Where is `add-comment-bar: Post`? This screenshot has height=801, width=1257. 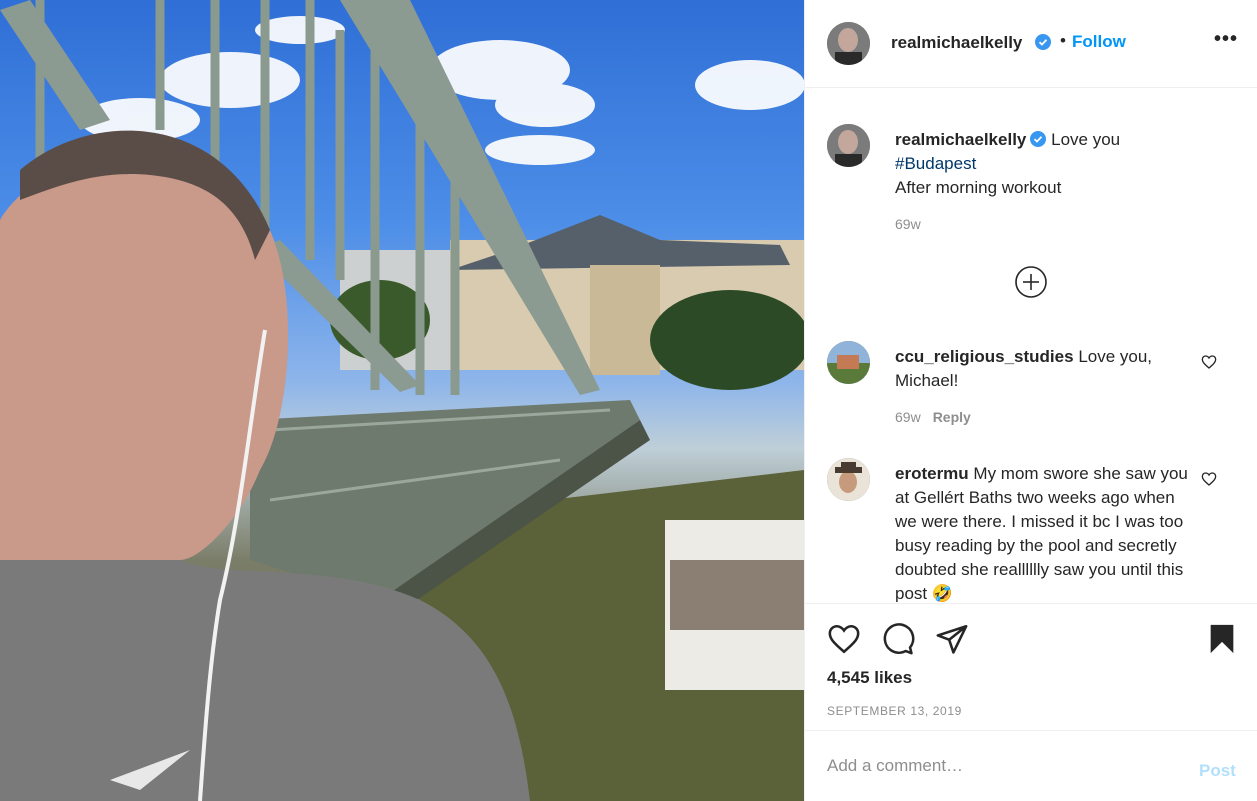 add-comment-bar: Post is located at coordinates (1031, 765).